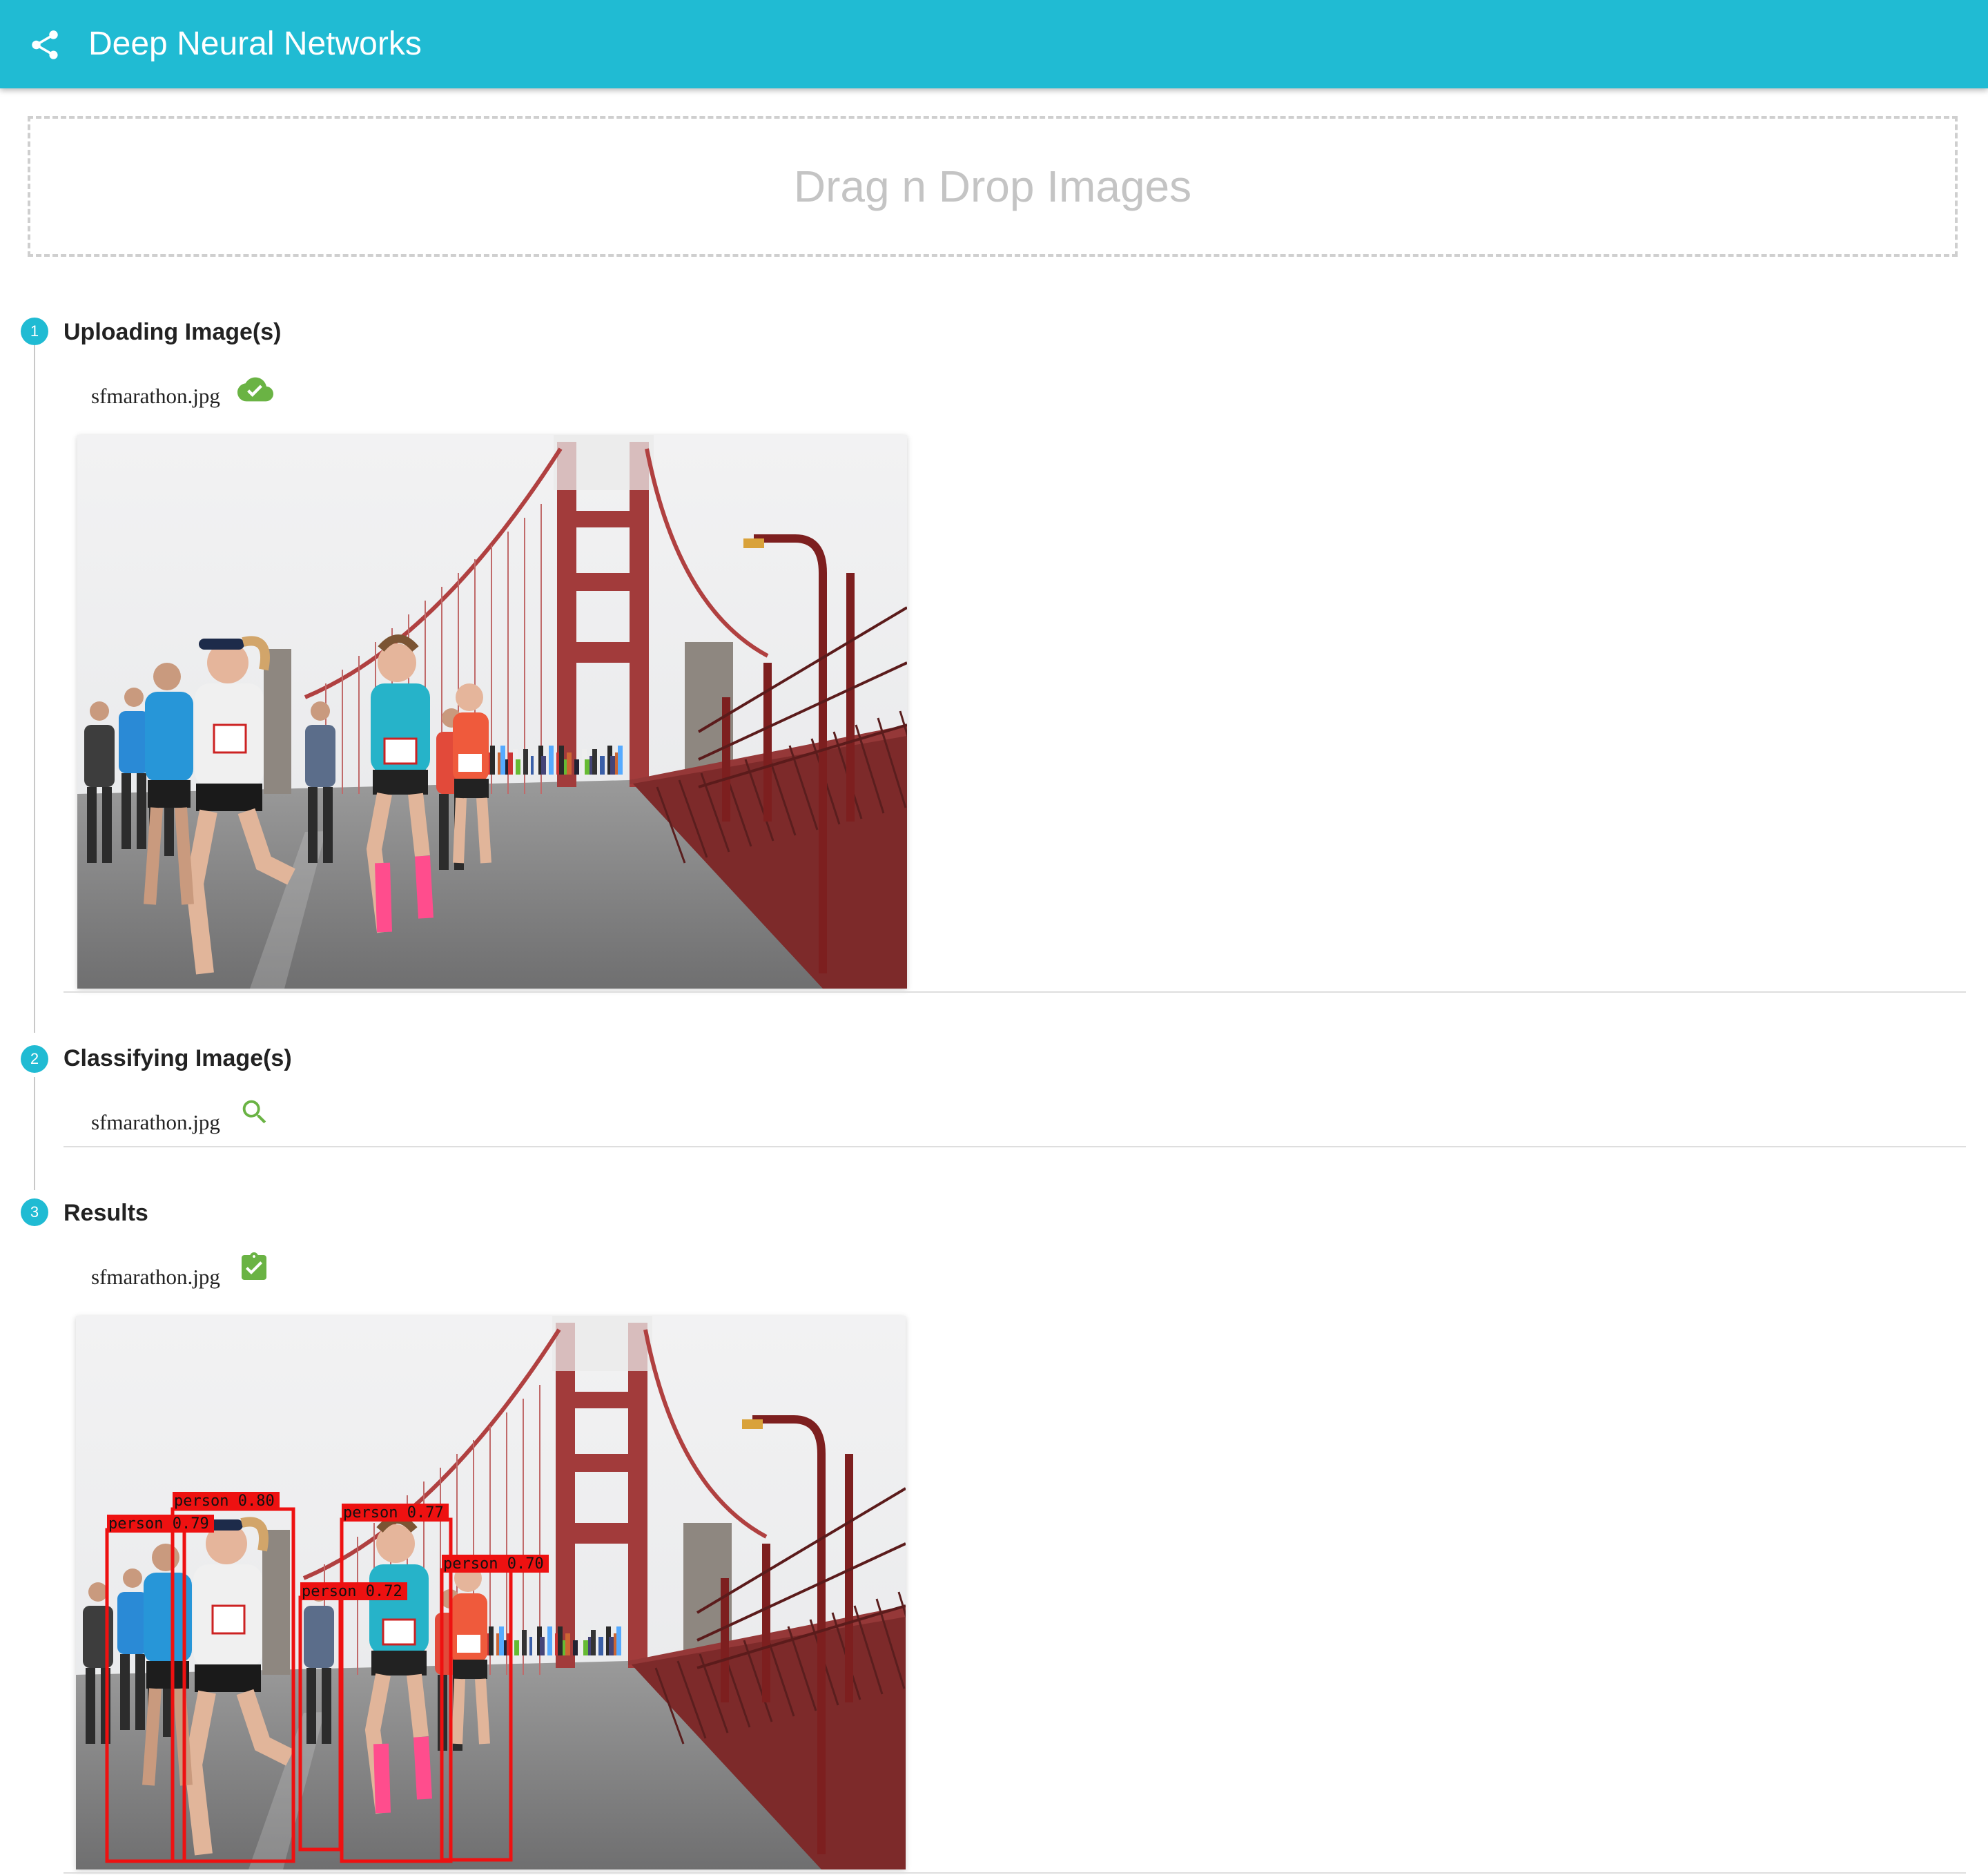  What do you see at coordinates (1015, 1146) in the screenshot?
I see `step-2-divider` at bounding box center [1015, 1146].